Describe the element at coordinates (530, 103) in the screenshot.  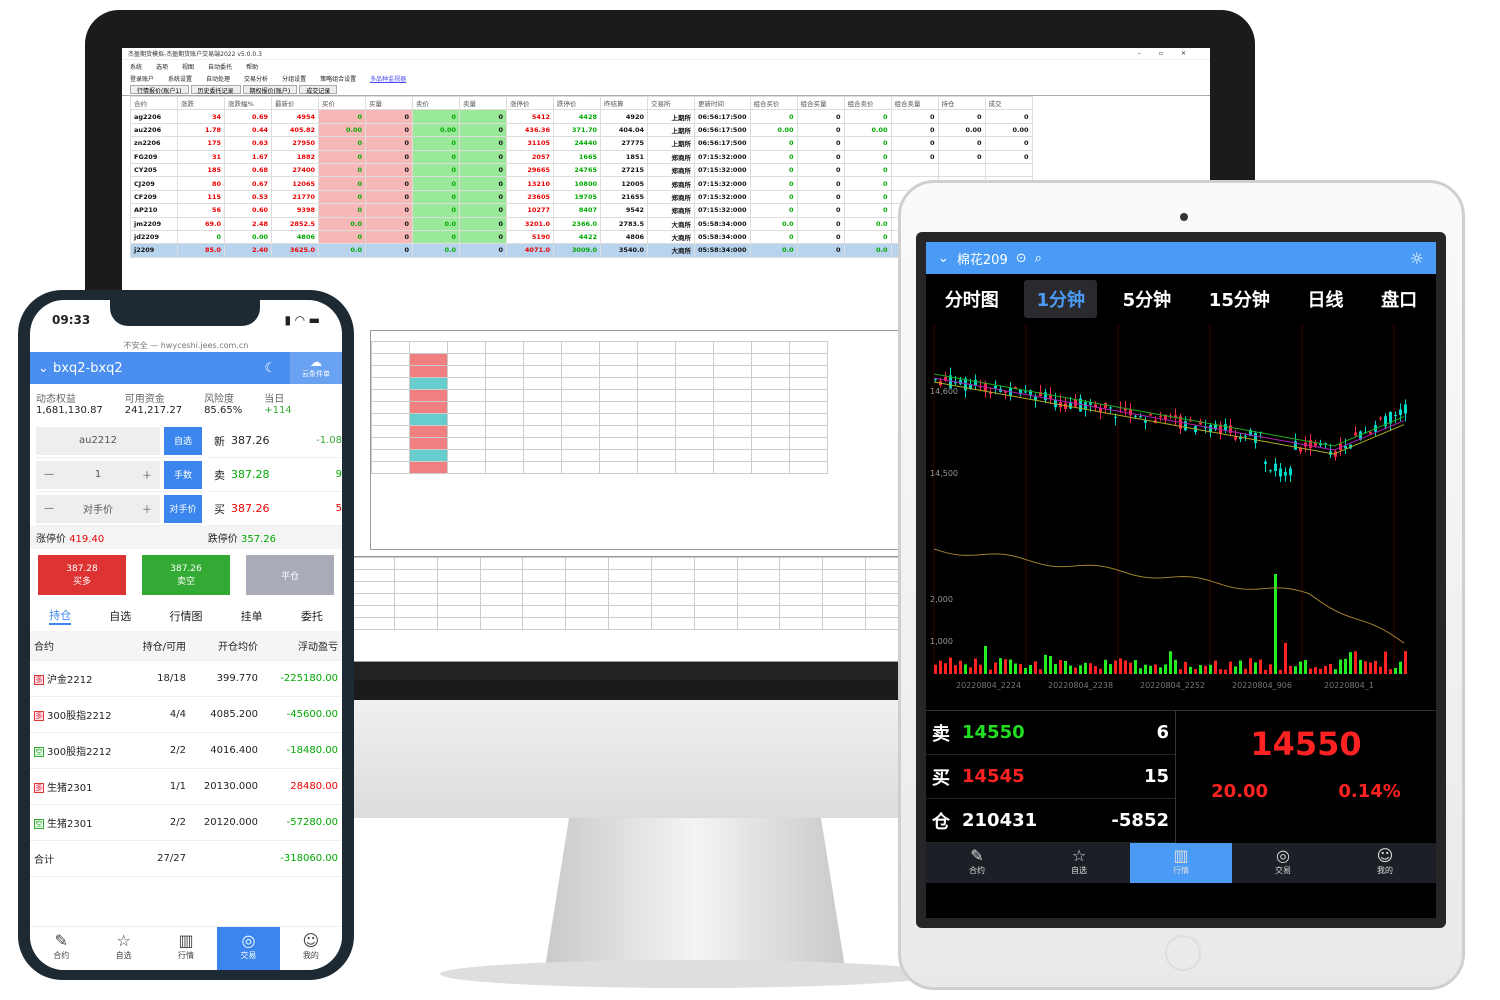
I see `column-header: 涨停价` at that location.